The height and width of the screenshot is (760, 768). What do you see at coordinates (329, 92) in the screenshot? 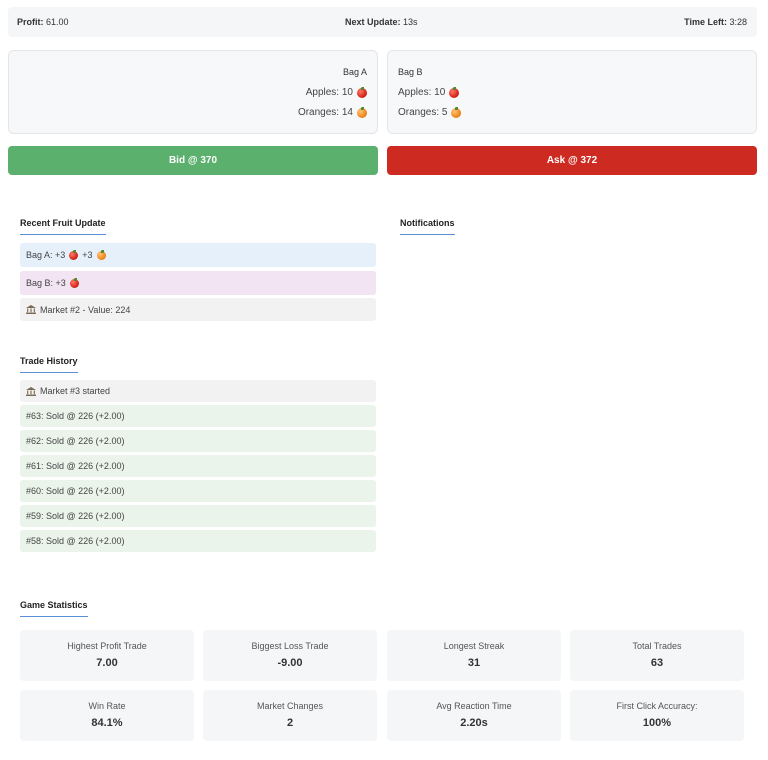
I see `bag-a-apples-count: Apples: 10` at bounding box center [329, 92].